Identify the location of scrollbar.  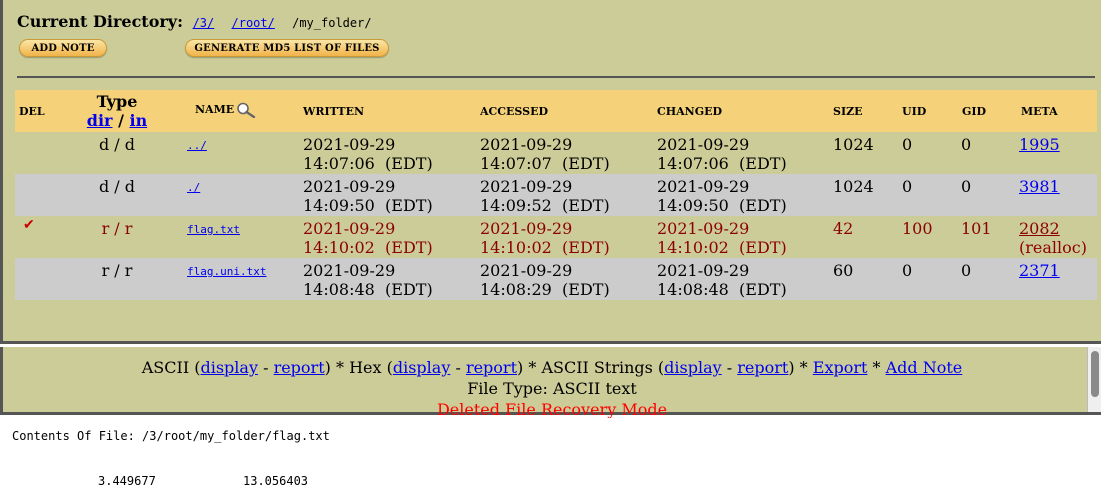
(1094, 379).